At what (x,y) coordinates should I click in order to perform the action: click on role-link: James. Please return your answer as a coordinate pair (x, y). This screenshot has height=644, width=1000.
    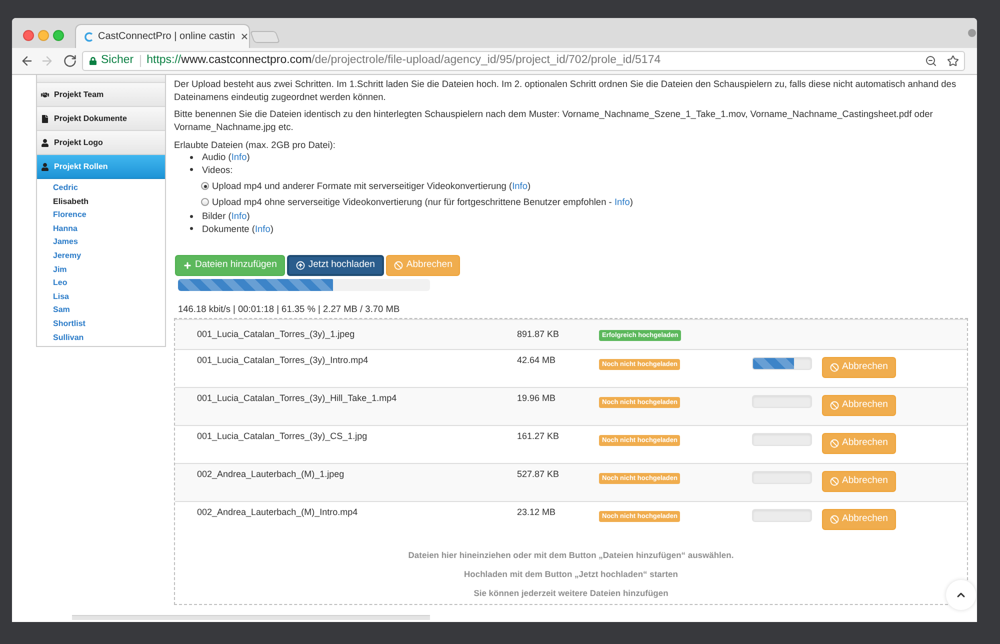
    Looking at the image, I should click on (65, 242).